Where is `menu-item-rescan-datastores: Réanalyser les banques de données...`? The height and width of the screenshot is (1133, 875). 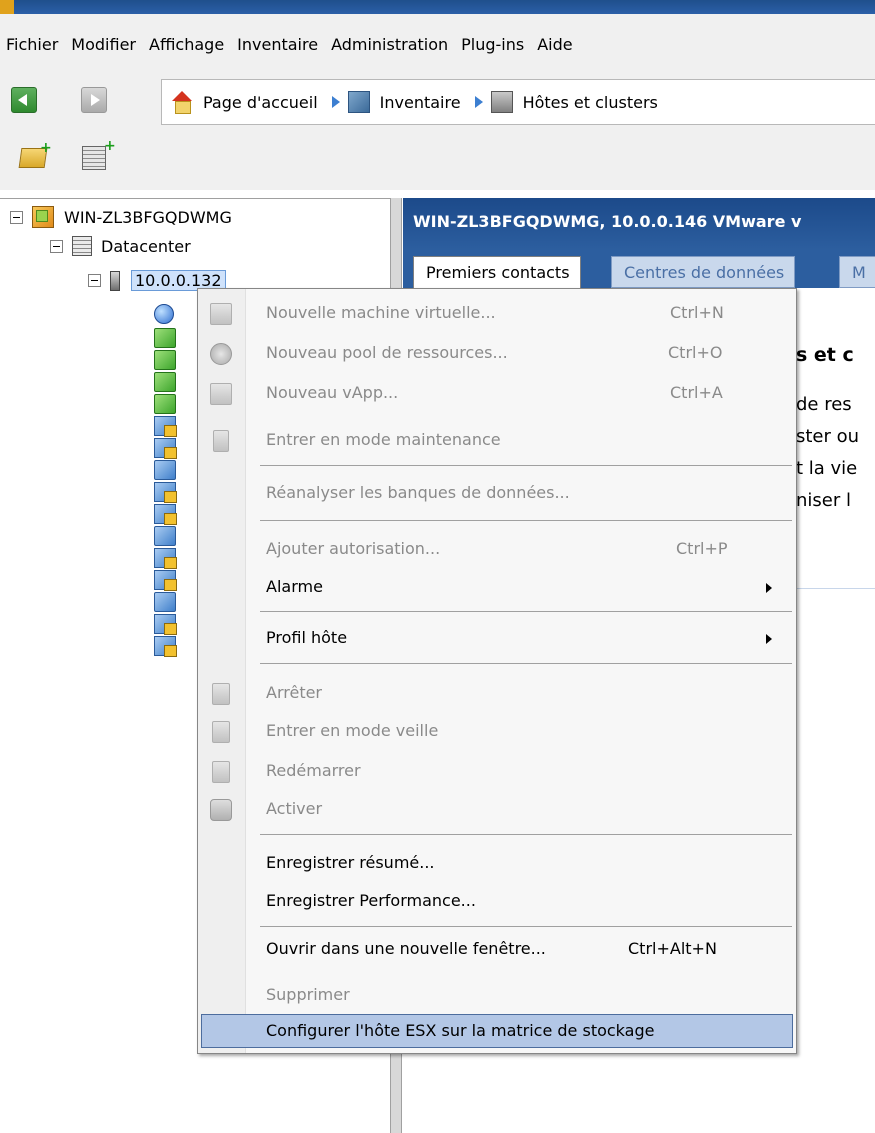 menu-item-rescan-datastores: Réanalyser les banques de données... is located at coordinates (497, 494).